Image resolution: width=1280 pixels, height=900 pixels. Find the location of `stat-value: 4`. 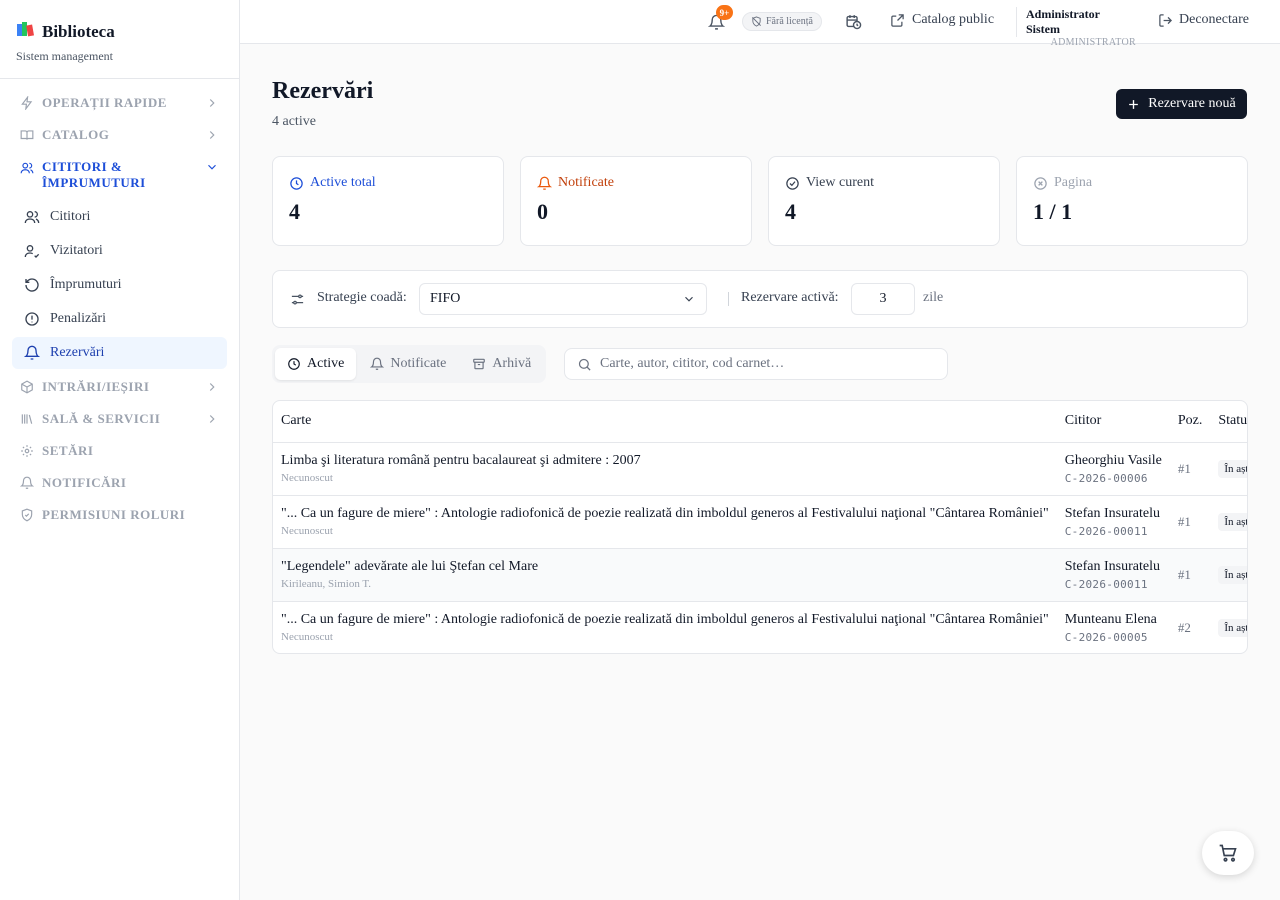

stat-value: 4 is located at coordinates (790, 211).